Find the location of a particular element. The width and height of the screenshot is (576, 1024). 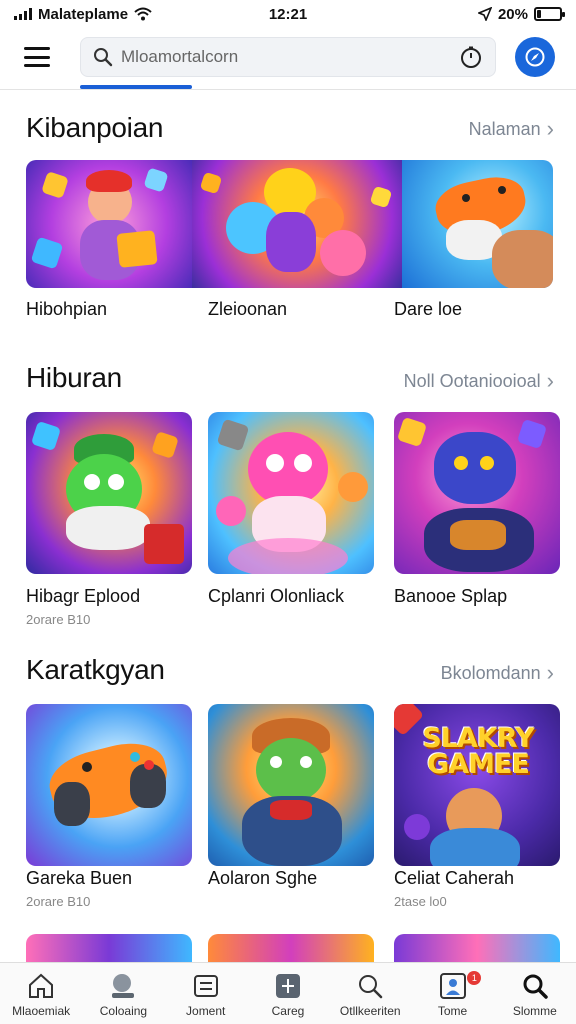

search-bar is located at coordinates (288, 57).